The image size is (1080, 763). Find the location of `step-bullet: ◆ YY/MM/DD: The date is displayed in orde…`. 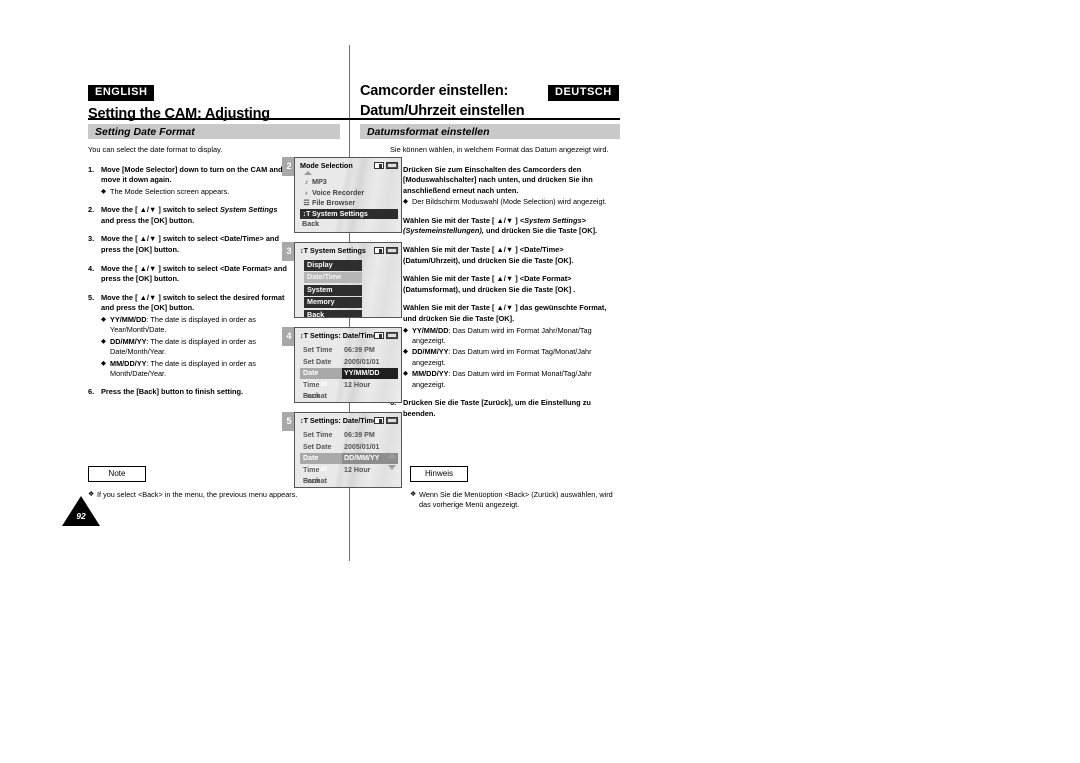

step-bullet: ◆ YY/MM/DD: The date is displayed in orde… is located at coordinates (194, 325).